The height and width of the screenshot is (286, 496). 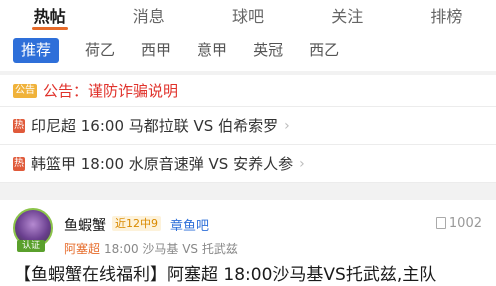 I want to click on league-filter-bar: 推荐 荷乙 西甲 意甲 英冠 西乙, so click(x=248, y=50).